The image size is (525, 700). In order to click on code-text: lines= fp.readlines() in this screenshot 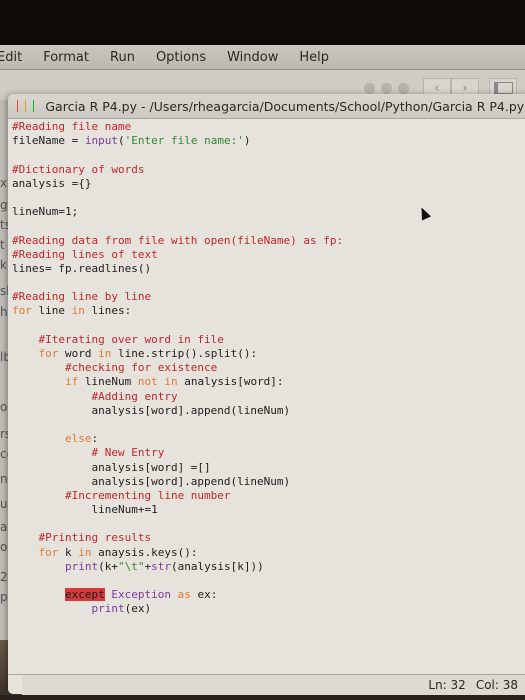, I will do `click(82, 268)`.